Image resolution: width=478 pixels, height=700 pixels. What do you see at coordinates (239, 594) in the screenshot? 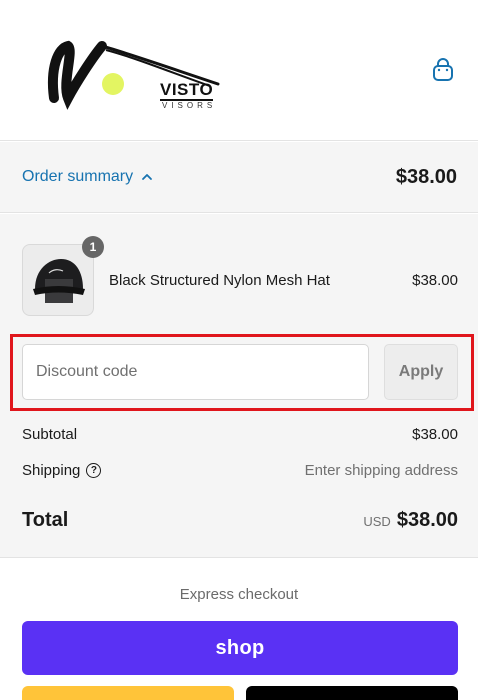
I see `express-checkout-label: Express checkout` at bounding box center [239, 594].